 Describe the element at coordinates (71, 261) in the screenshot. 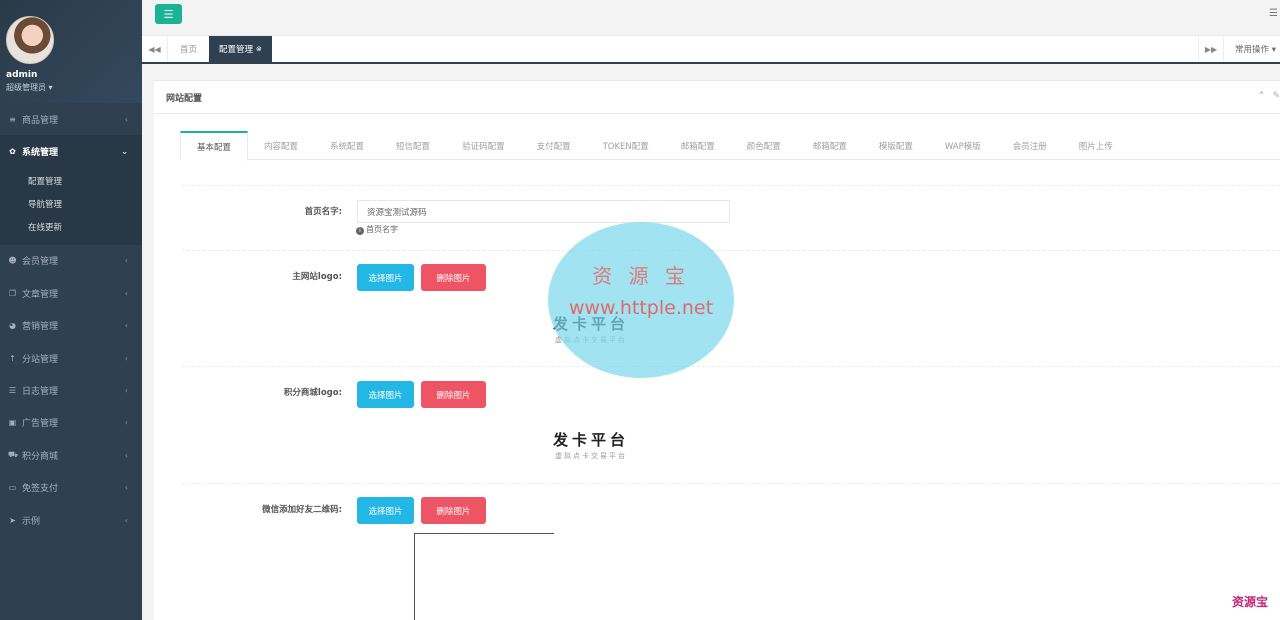

I see `sidebar-item-members: ☻ 会员管理 ‹` at that location.